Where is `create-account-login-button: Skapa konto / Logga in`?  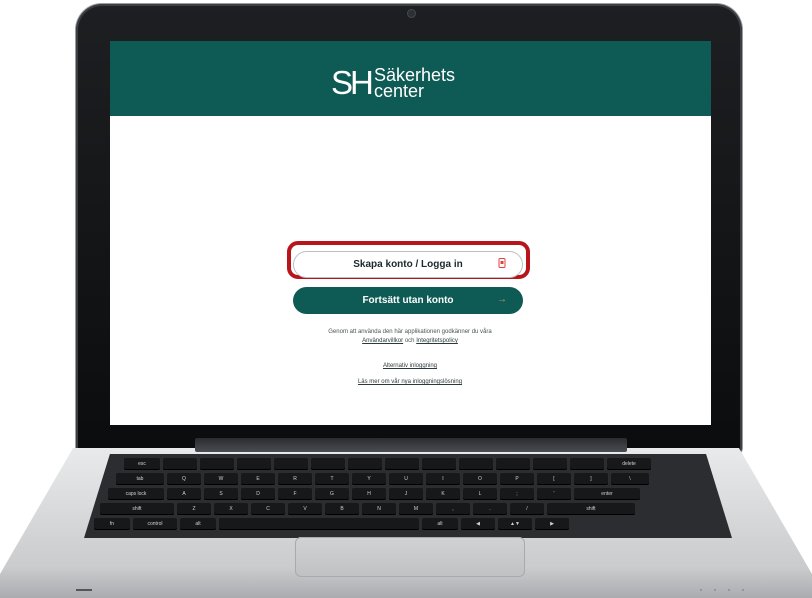 create-account-login-button: Skapa konto / Logga in is located at coordinates (408, 264).